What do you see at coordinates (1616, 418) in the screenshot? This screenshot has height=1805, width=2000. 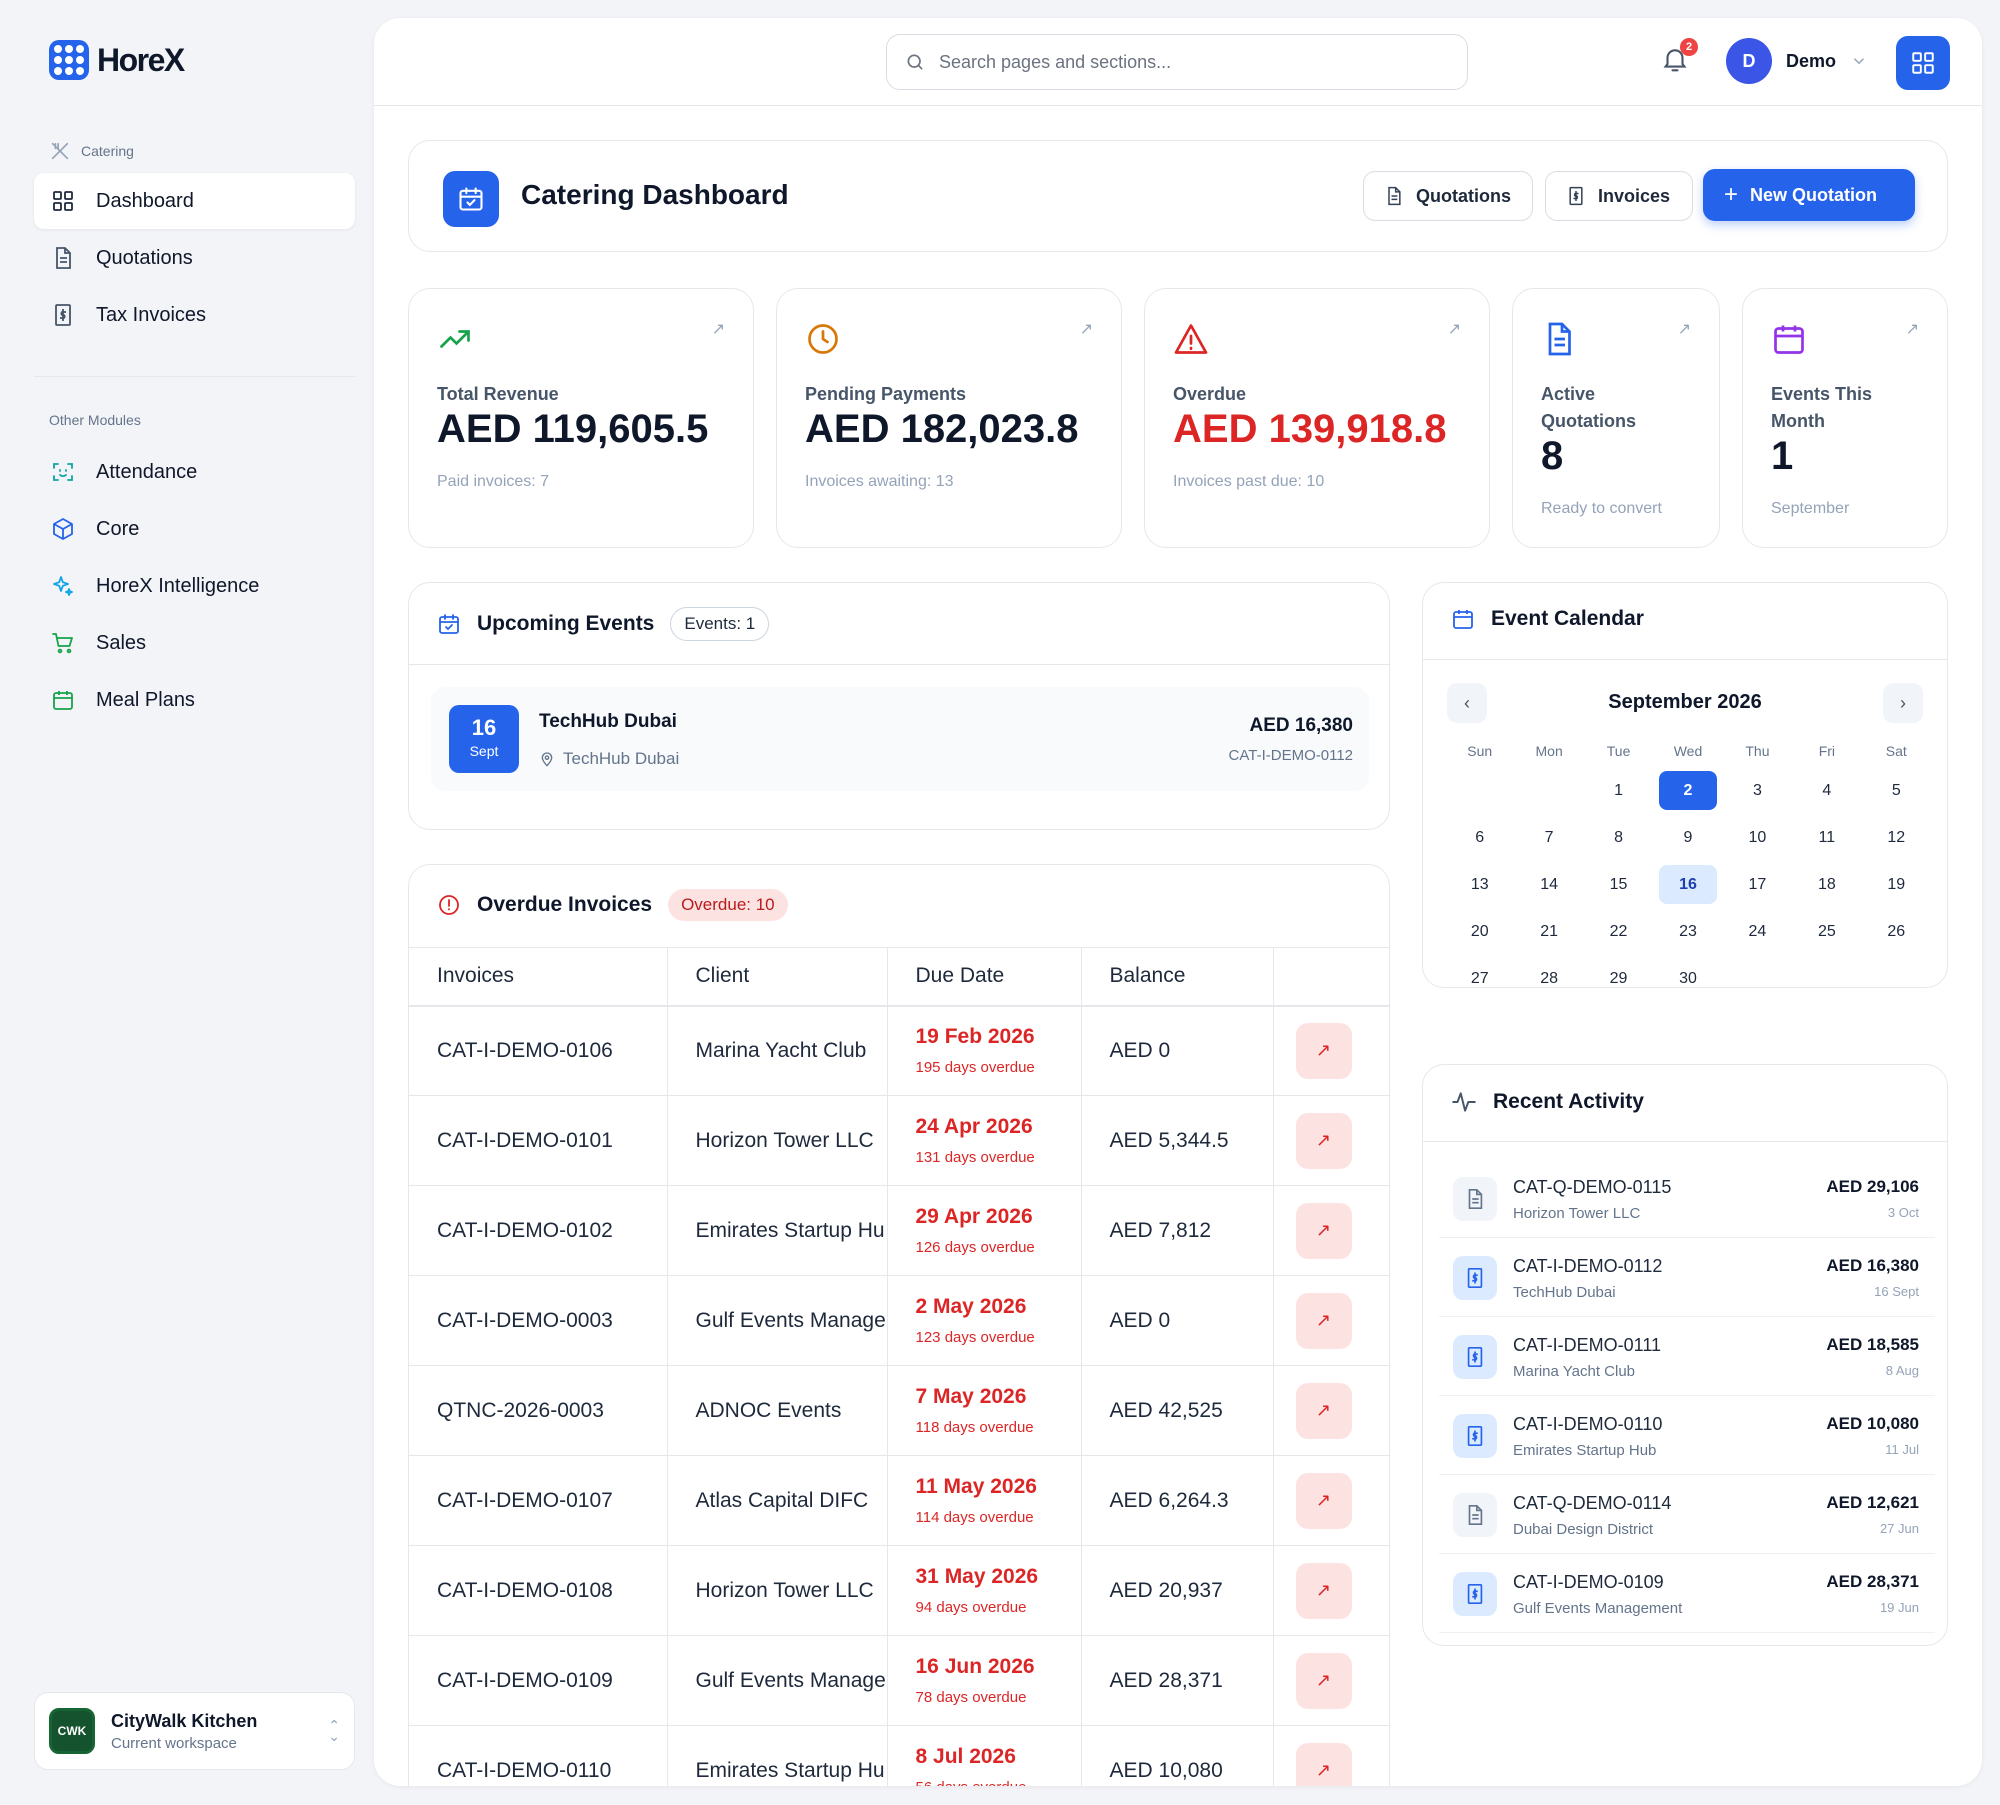 I see `stat-card-active-quotations: ↗ Active Quotations 8 Ready to convert` at bounding box center [1616, 418].